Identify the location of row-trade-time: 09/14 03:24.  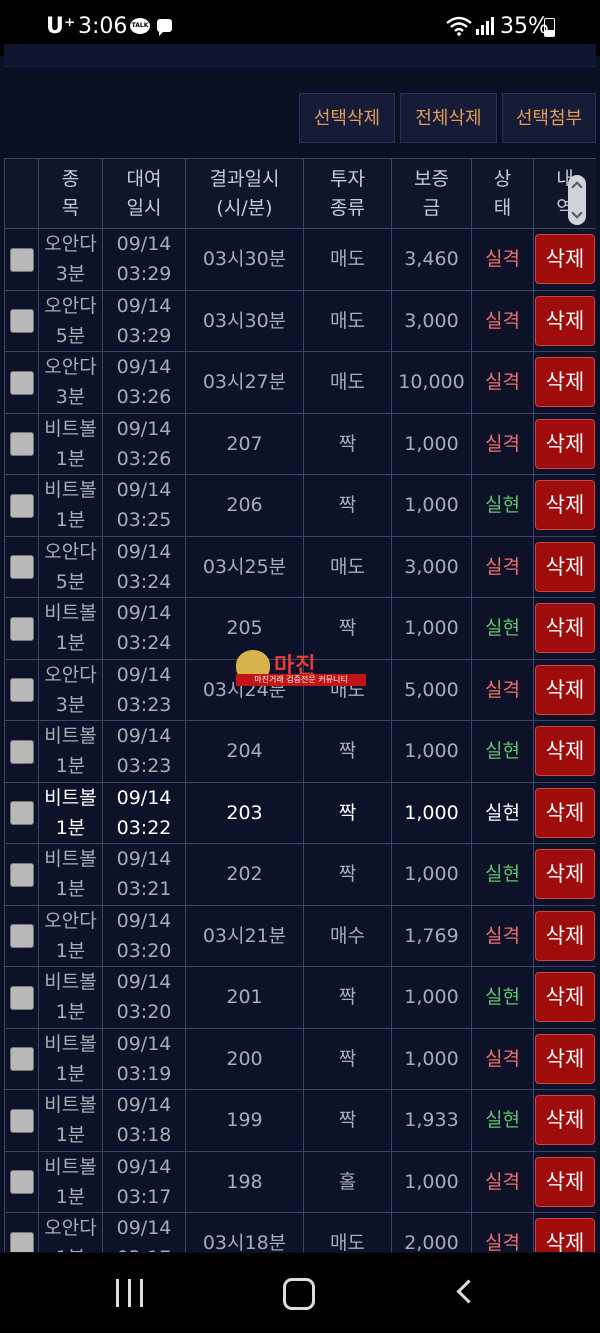
(144, 628).